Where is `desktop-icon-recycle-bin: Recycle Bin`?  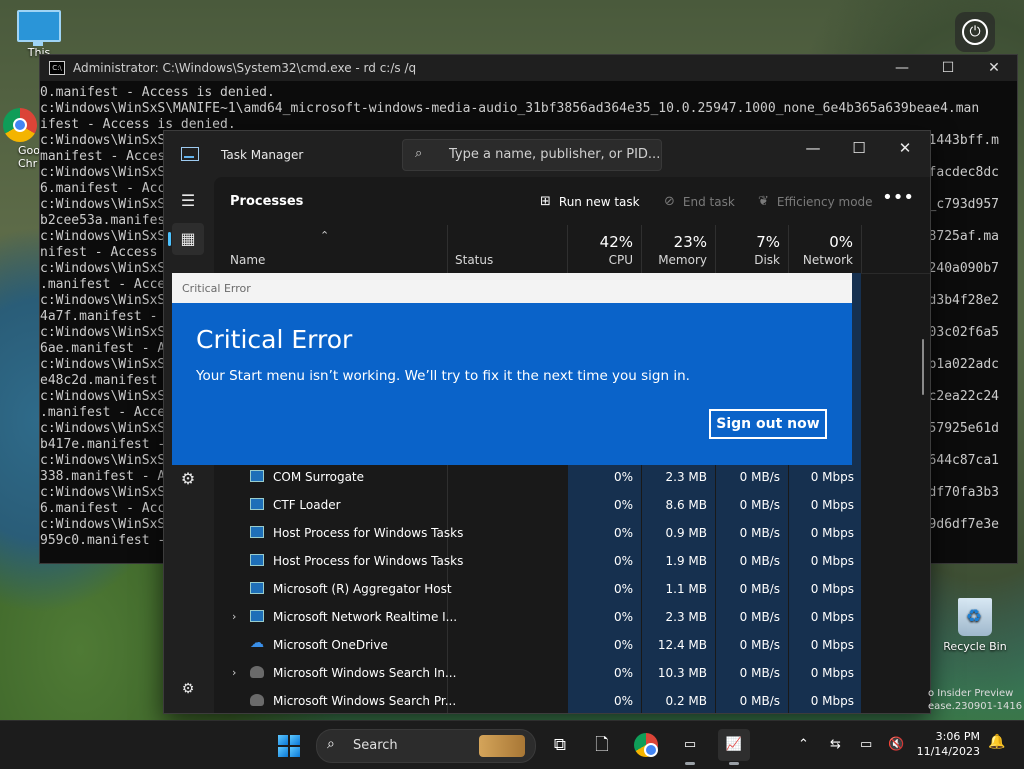 desktop-icon-recycle-bin: Recycle Bin is located at coordinates (975, 625).